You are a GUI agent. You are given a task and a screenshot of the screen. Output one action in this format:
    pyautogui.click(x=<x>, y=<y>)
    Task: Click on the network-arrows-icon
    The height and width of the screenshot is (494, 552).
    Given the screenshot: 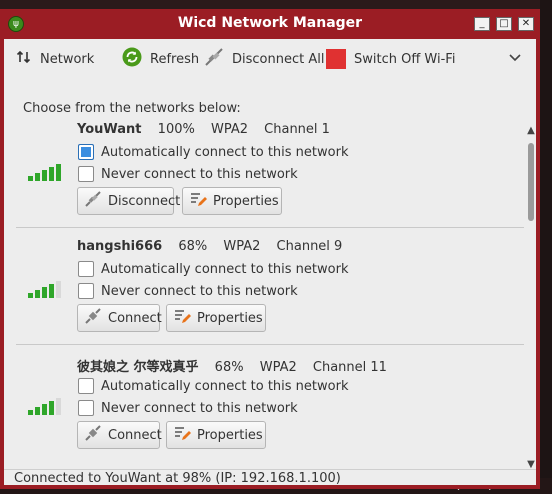 What is the action you would take?
    pyautogui.click(x=24, y=59)
    